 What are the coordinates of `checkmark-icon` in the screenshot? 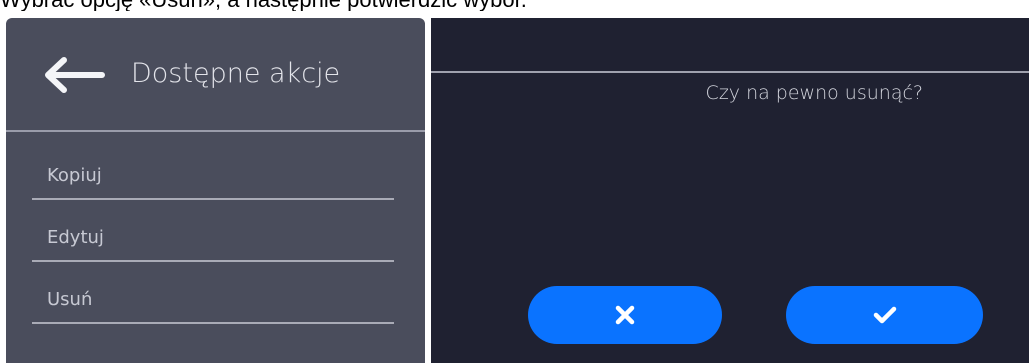 It's located at (884, 315).